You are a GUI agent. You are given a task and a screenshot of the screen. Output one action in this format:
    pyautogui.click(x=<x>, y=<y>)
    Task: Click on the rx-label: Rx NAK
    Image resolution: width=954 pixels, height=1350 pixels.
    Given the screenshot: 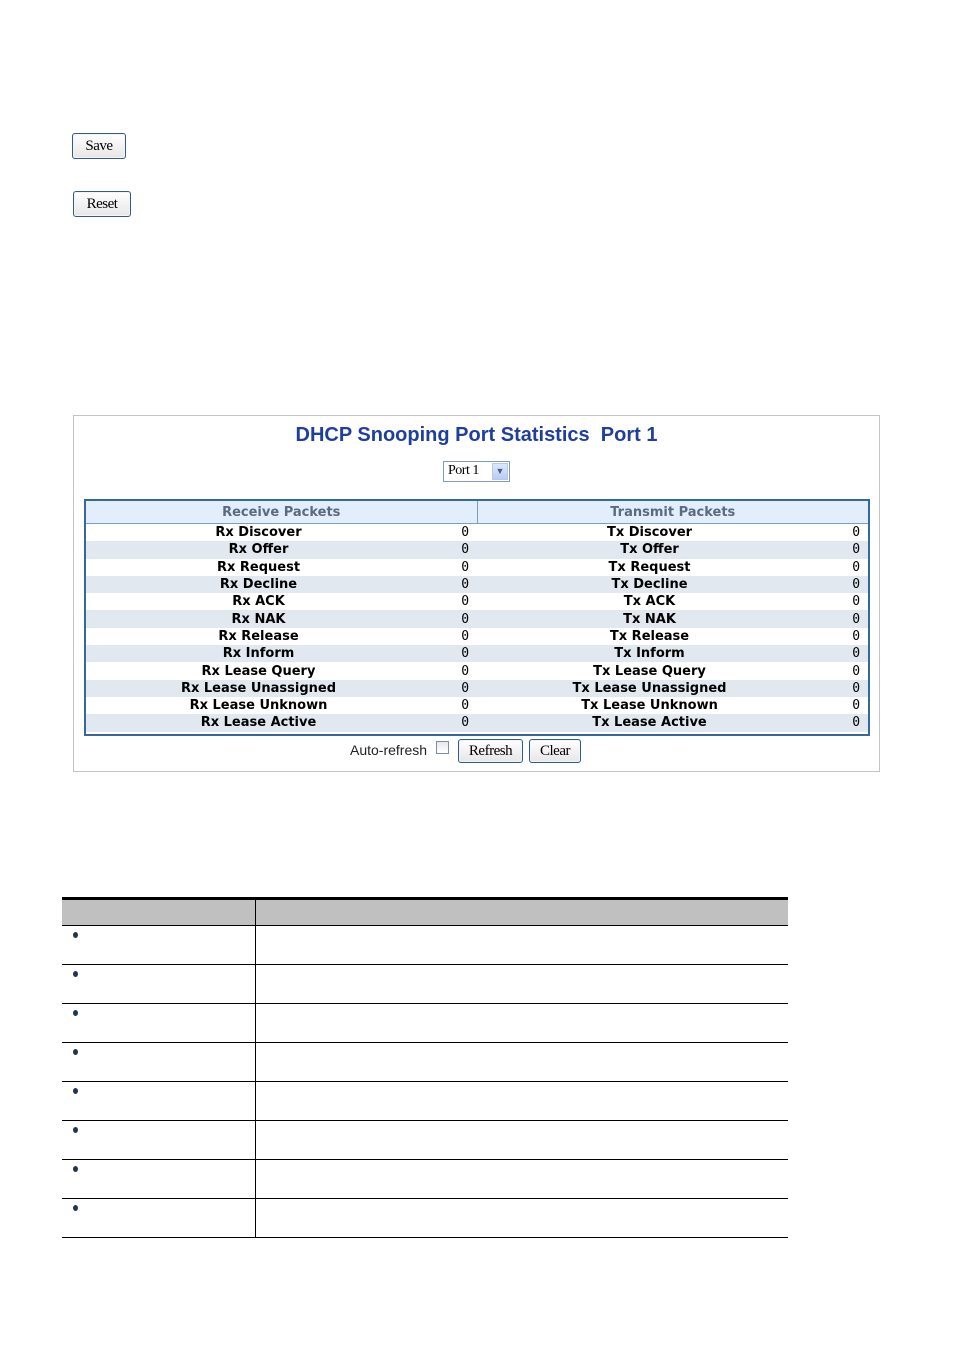 What is the action you would take?
    pyautogui.click(x=258, y=619)
    